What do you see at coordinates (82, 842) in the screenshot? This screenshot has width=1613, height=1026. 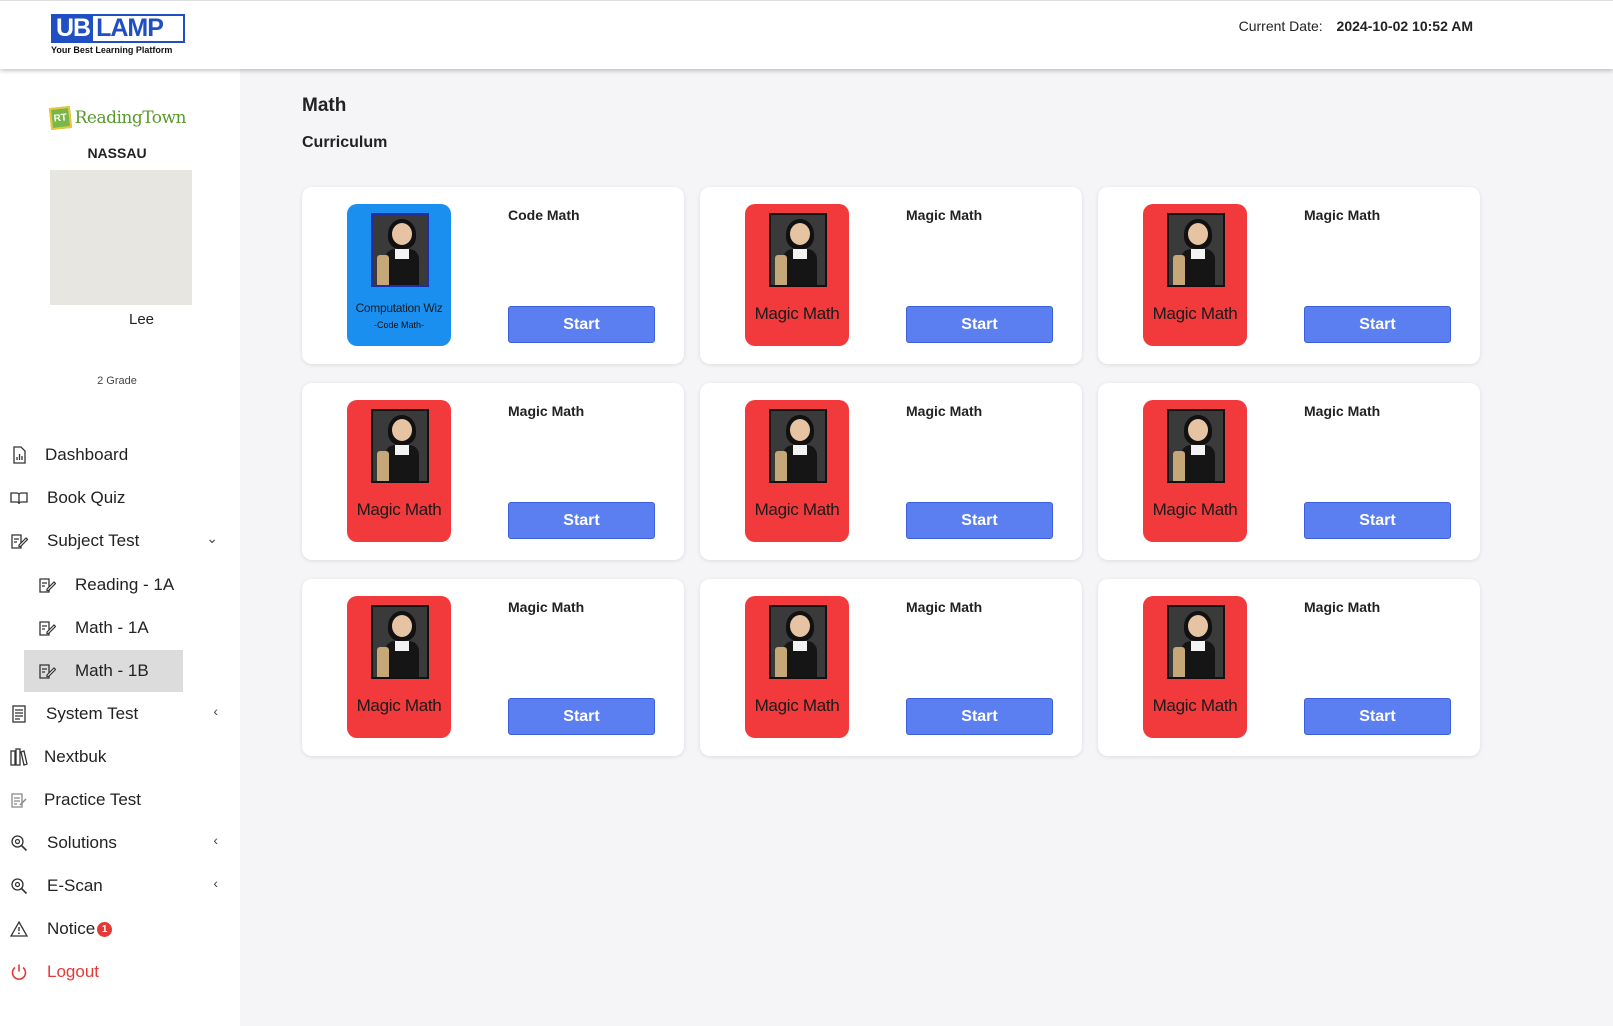 I see `nav-solutions-label: Solutions` at bounding box center [82, 842].